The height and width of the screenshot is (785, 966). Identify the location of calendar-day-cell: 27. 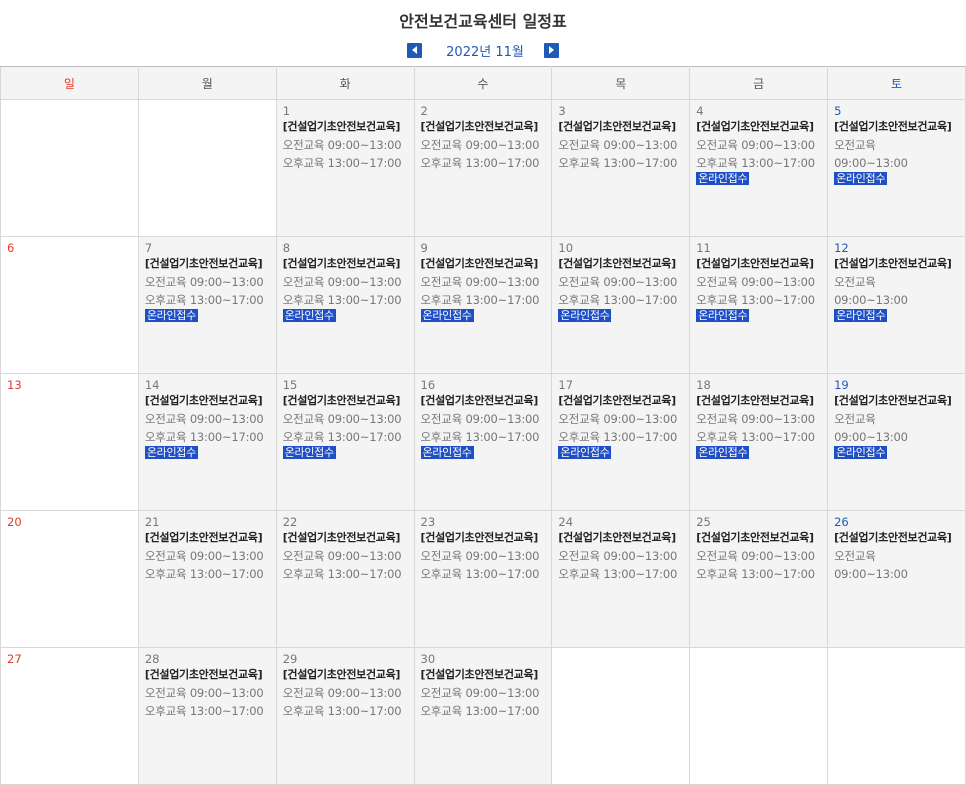
(69, 716).